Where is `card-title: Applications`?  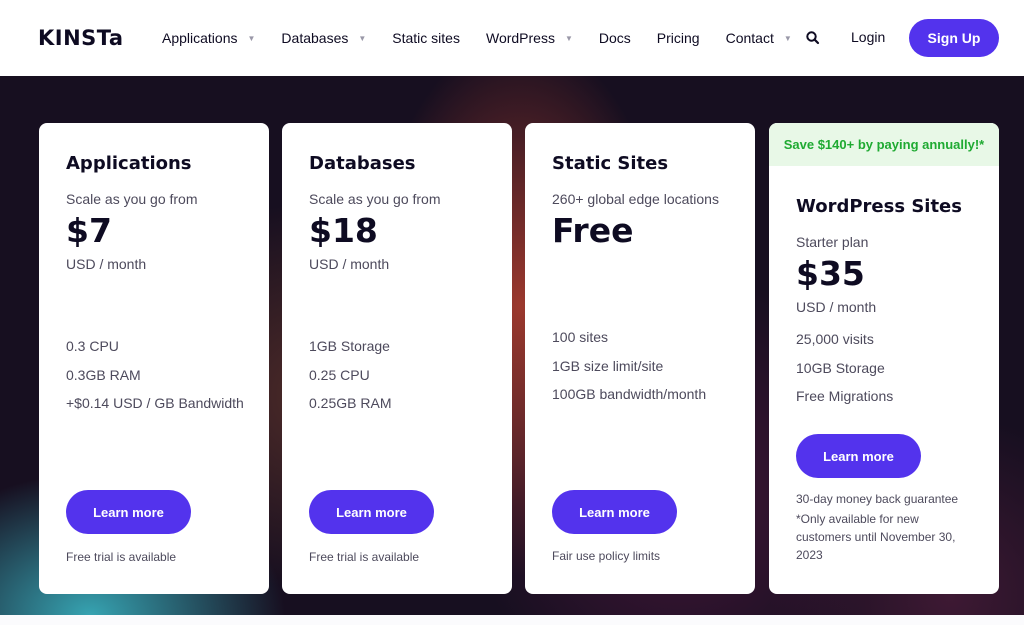
card-title: Applications is located at coordinates (129, 163).